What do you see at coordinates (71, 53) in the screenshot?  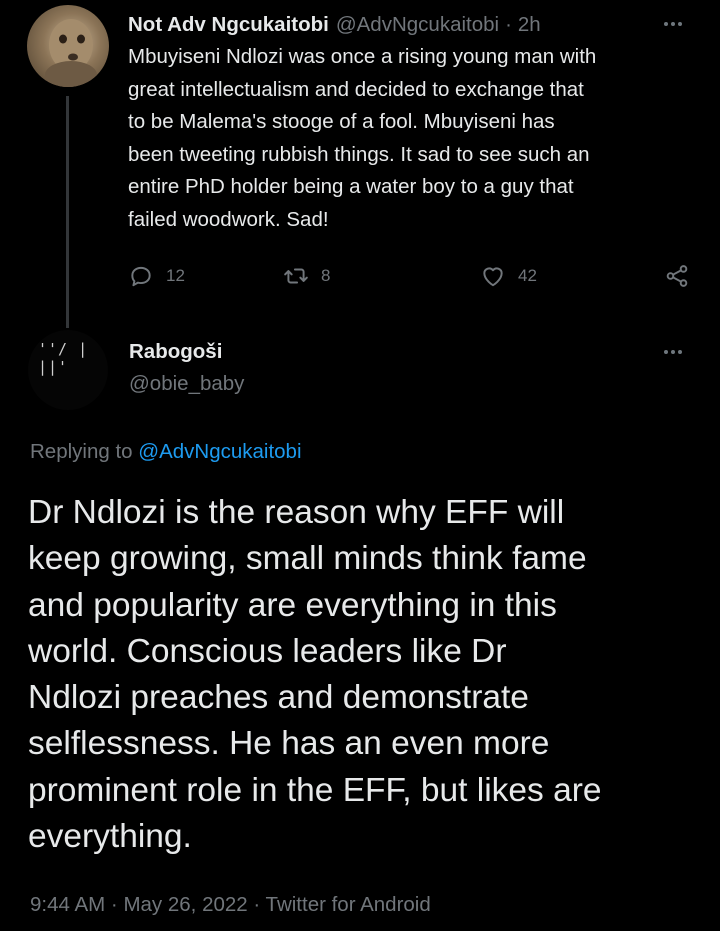 I see `meerkat-photo-icon` at bounding box center [71, 53].